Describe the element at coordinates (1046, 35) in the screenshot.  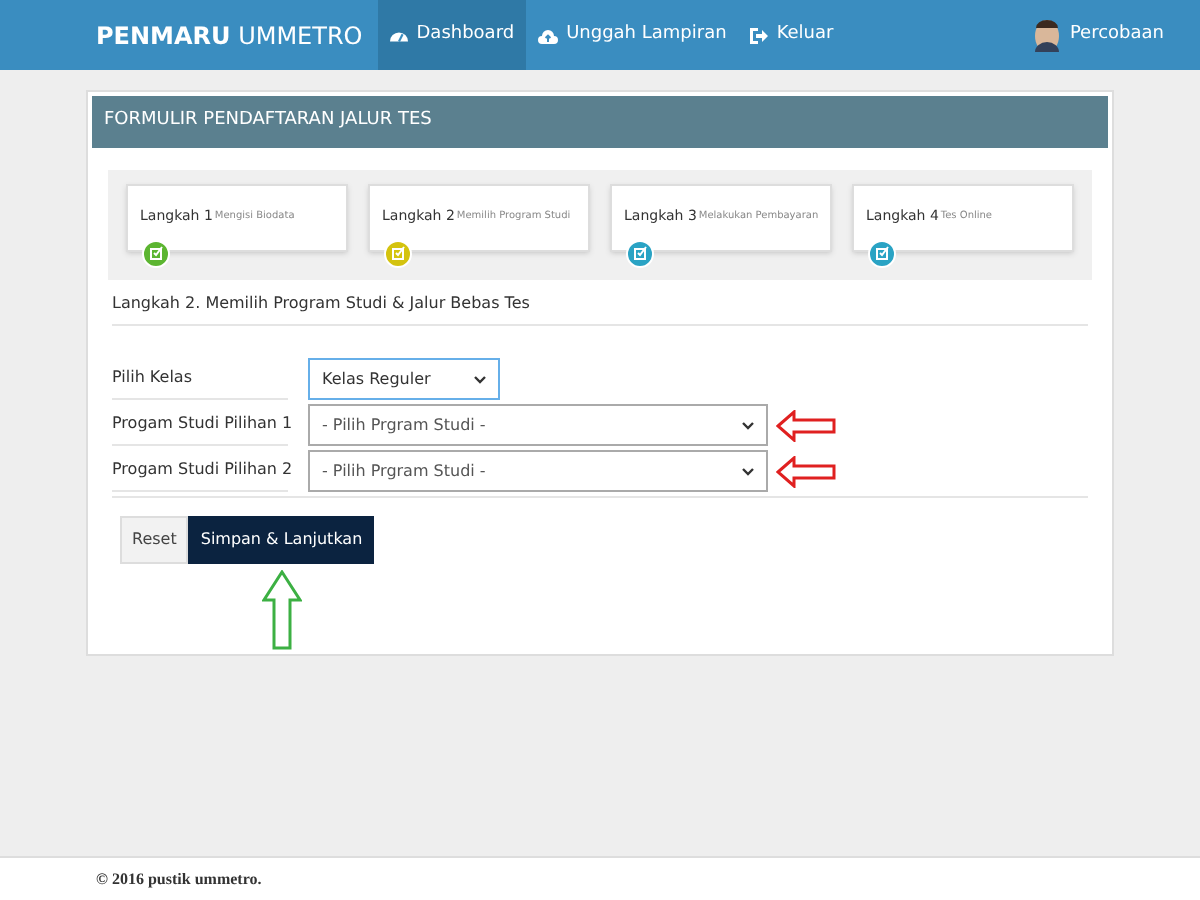
I see `avatar` at that location.